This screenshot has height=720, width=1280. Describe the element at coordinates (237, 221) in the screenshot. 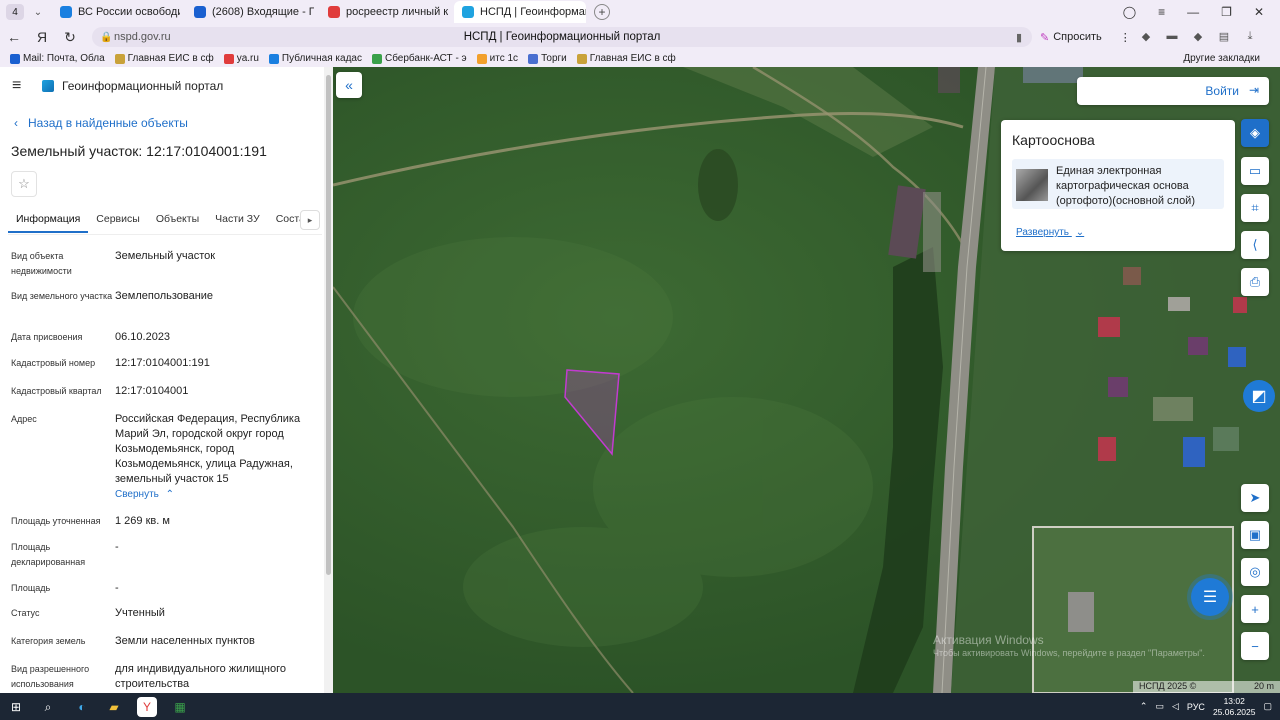

I see `tab-parts: Части ЗУ` at that location.